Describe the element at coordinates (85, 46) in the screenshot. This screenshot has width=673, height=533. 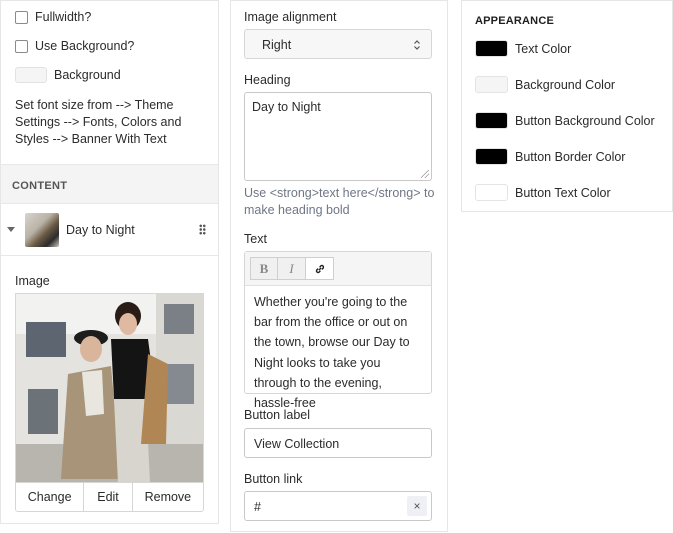
I see `use-background-label: Use Background?` at that location.